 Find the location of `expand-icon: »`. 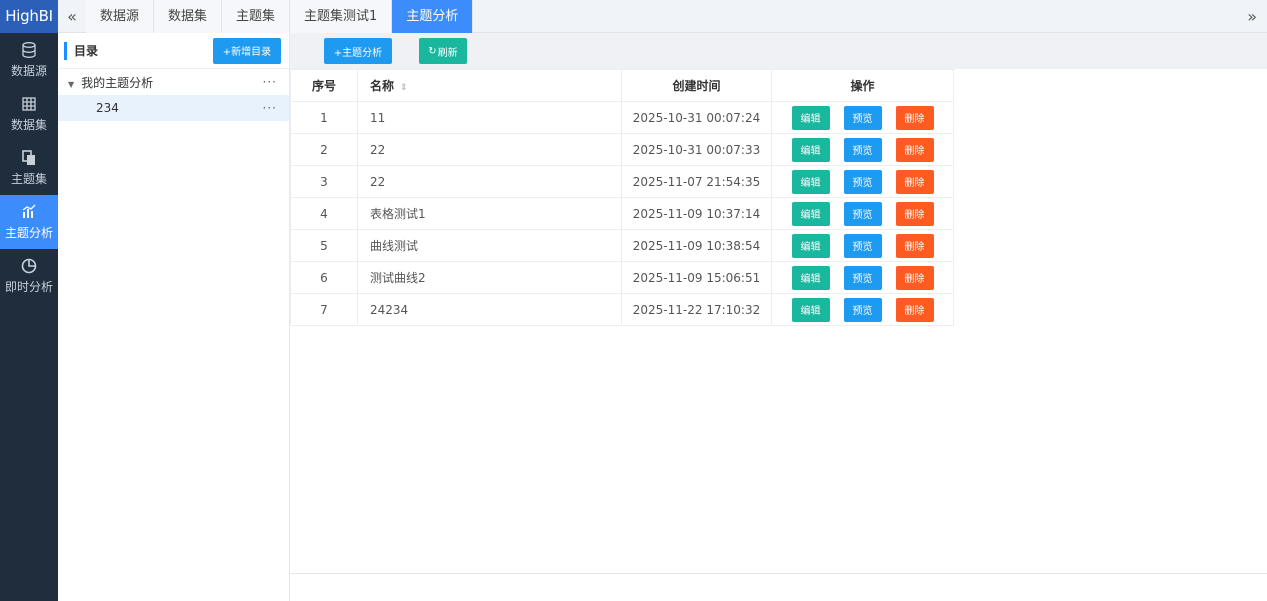

expand-icon: » is located at coordinates (1252, 16).